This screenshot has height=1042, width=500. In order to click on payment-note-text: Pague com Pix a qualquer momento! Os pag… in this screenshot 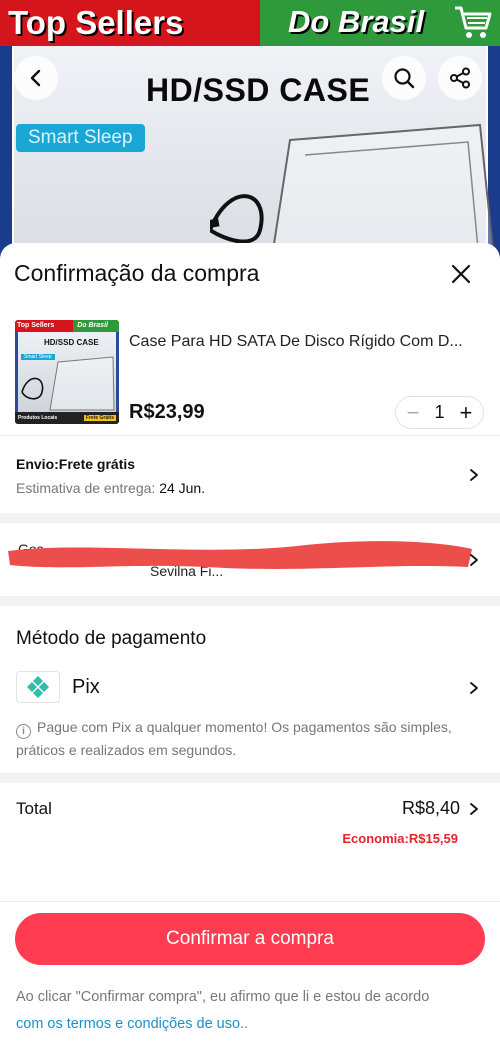, I will do `click(234, 738)`.